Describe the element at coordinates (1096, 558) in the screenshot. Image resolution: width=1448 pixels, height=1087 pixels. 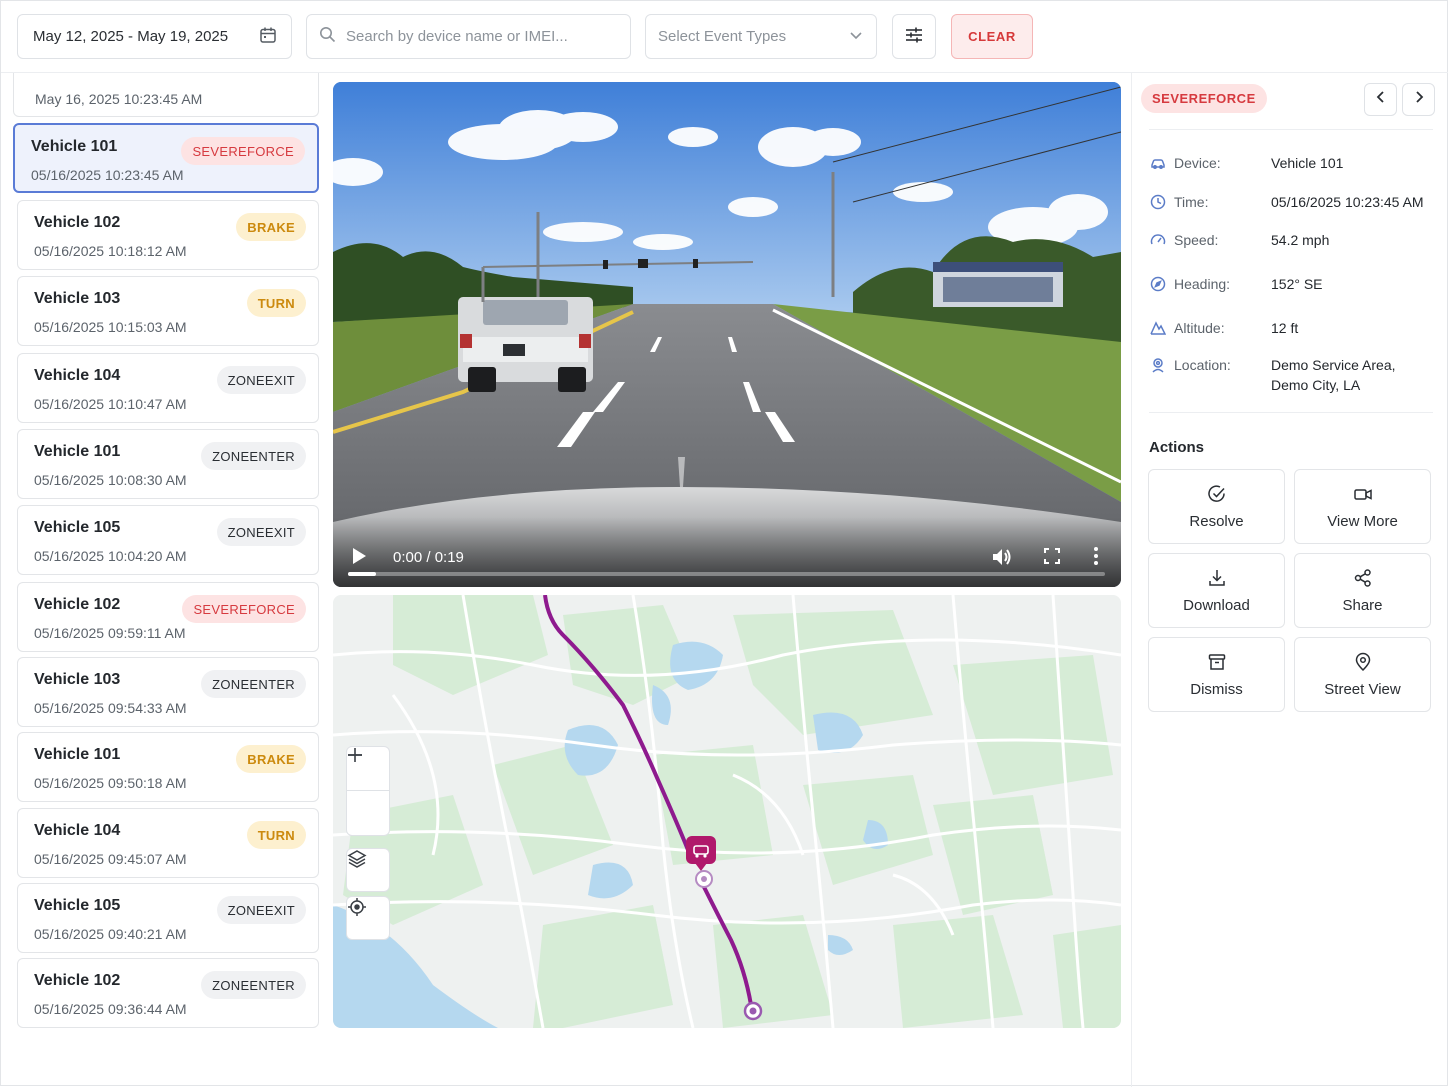
I see `more-options-icon` at that location.